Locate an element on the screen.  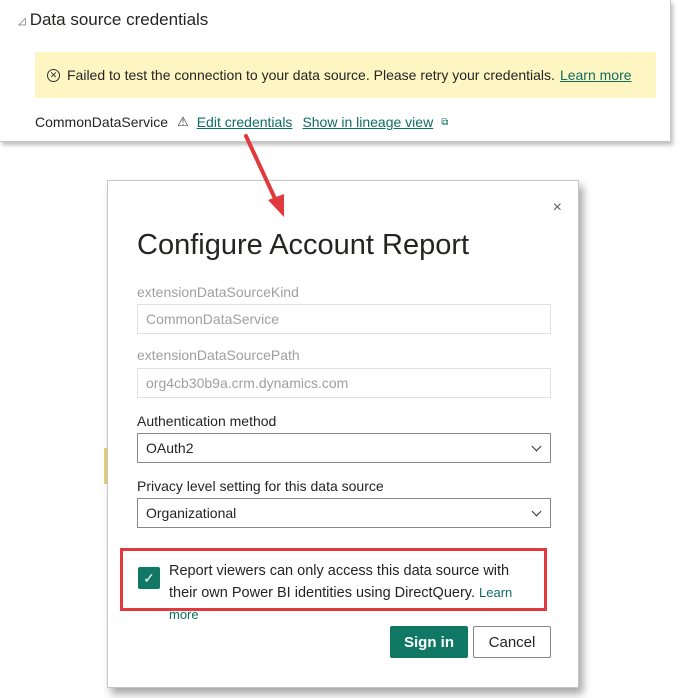
privacy-level-value: Organizational is located at coordinates (191, 513).